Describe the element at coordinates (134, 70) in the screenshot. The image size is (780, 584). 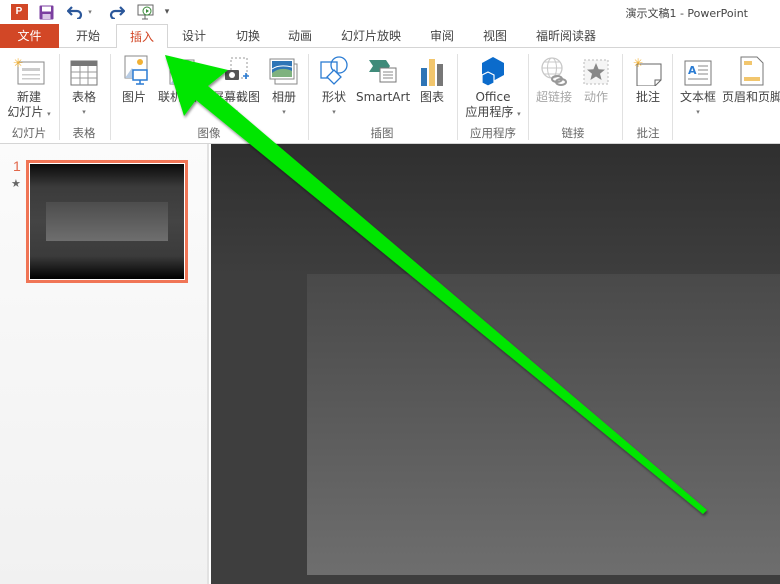
I see `picture-icon` at that location.